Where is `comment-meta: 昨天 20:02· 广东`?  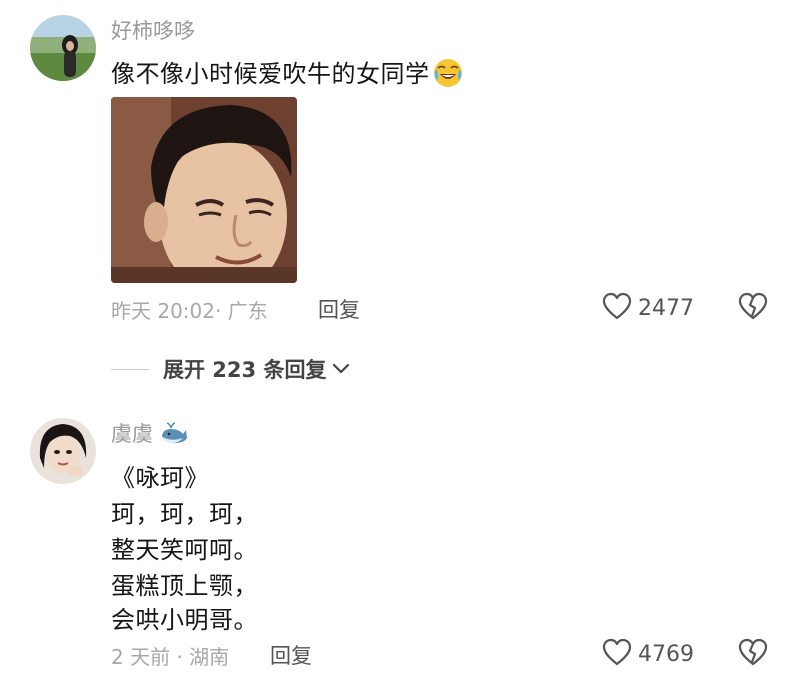
comment-meta: 昨天 20:02· 广东 is located at coordinates (189, 311).